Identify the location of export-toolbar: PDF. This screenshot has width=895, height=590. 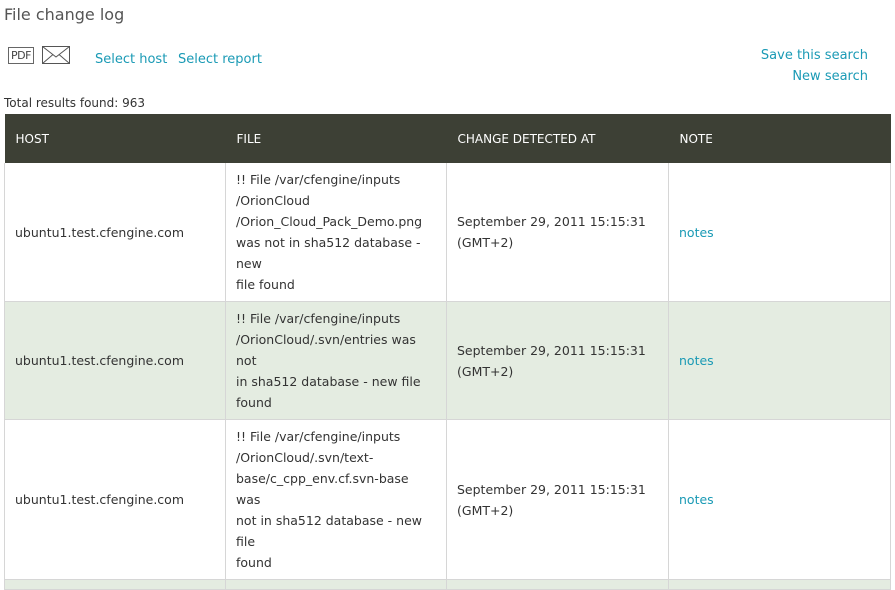
(39, 55).